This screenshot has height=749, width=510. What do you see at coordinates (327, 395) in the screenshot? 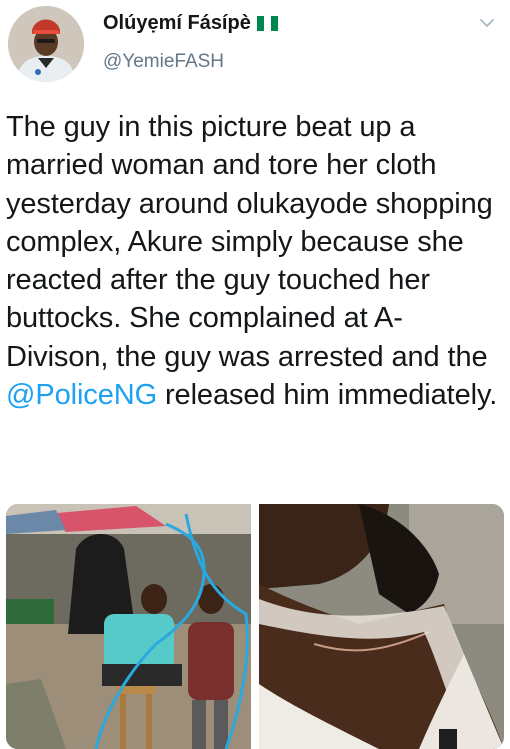
I see `tweet-text-part: released him immediately.` at bounding box center [327, 395].